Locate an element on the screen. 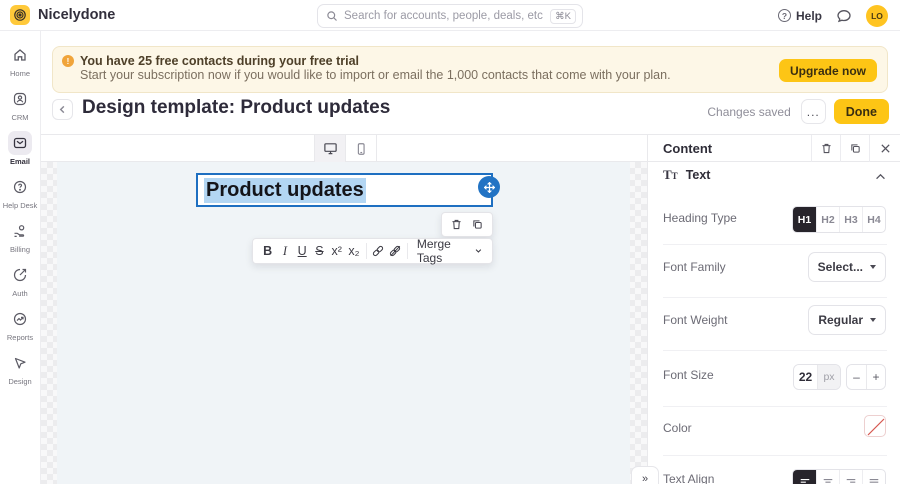  crm-icon is located at coordinates (20, 99).